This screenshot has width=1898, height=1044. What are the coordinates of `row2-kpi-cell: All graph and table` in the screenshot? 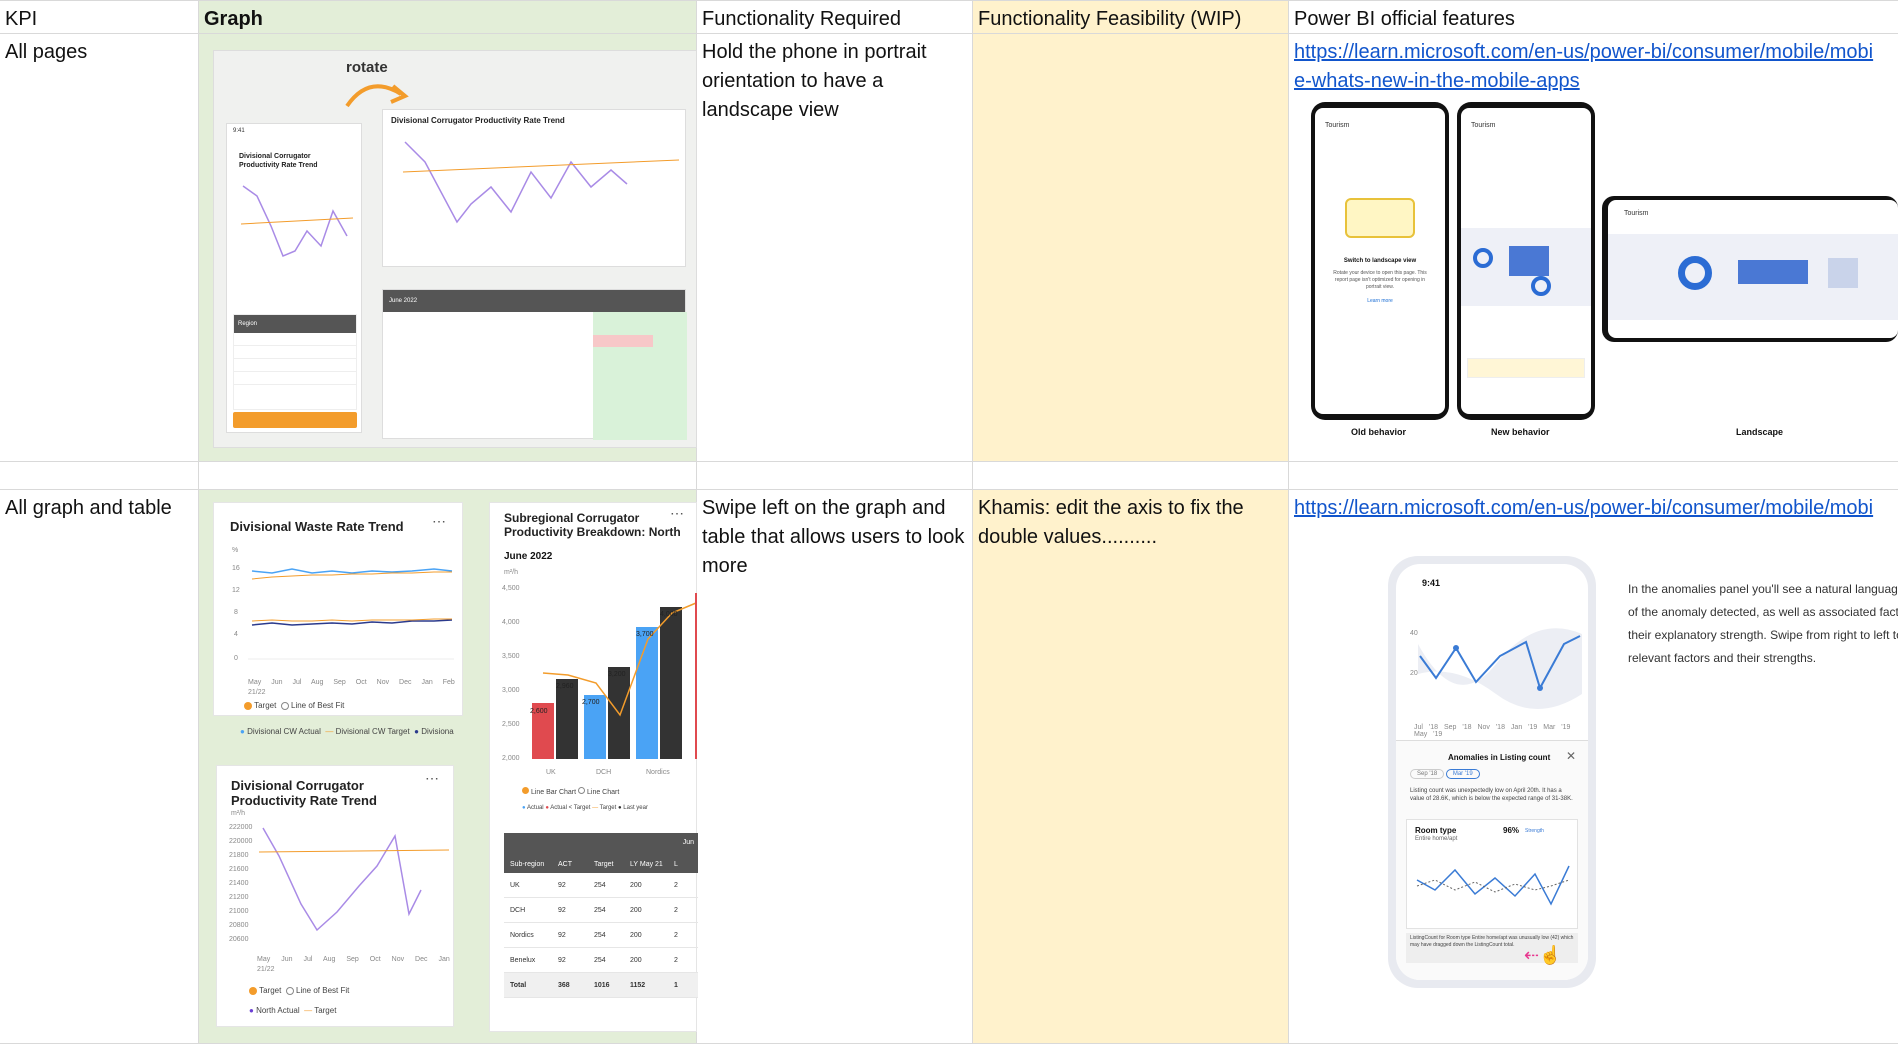 It's located at (99, 767).